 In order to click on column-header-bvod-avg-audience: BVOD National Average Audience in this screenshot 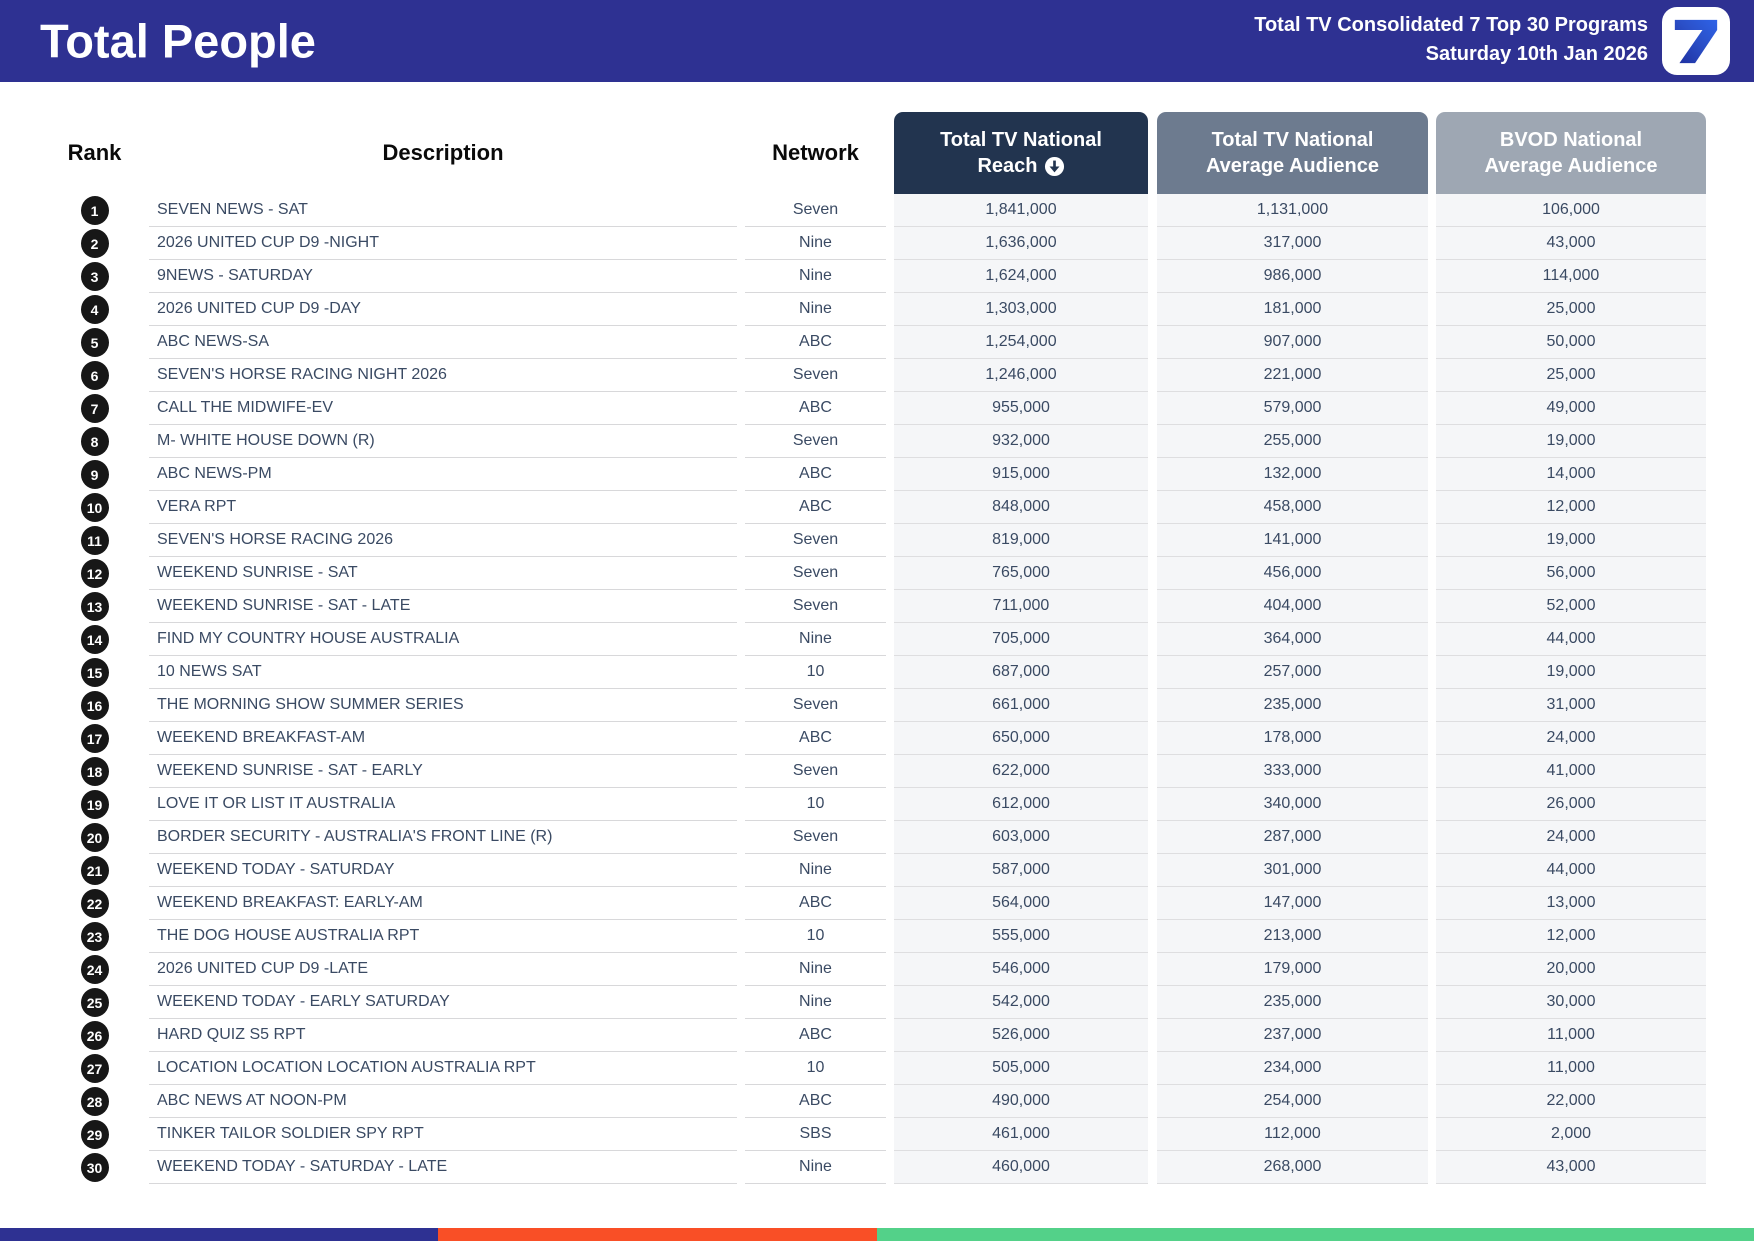, I will do `click(1571, 153)`.